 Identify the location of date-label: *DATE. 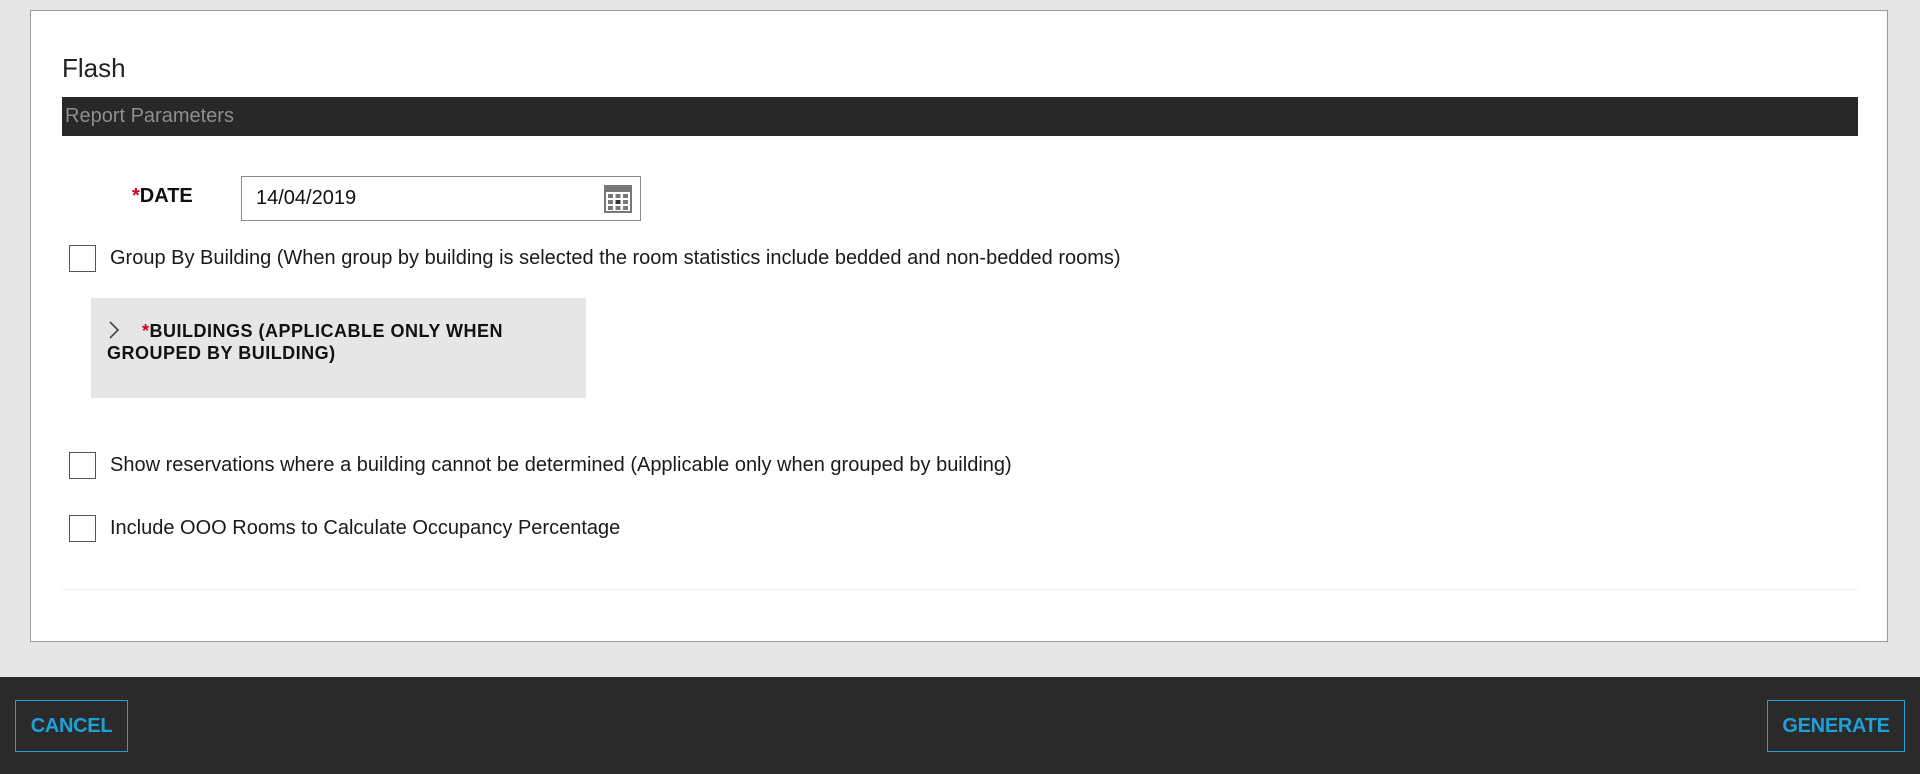
(162, 196).